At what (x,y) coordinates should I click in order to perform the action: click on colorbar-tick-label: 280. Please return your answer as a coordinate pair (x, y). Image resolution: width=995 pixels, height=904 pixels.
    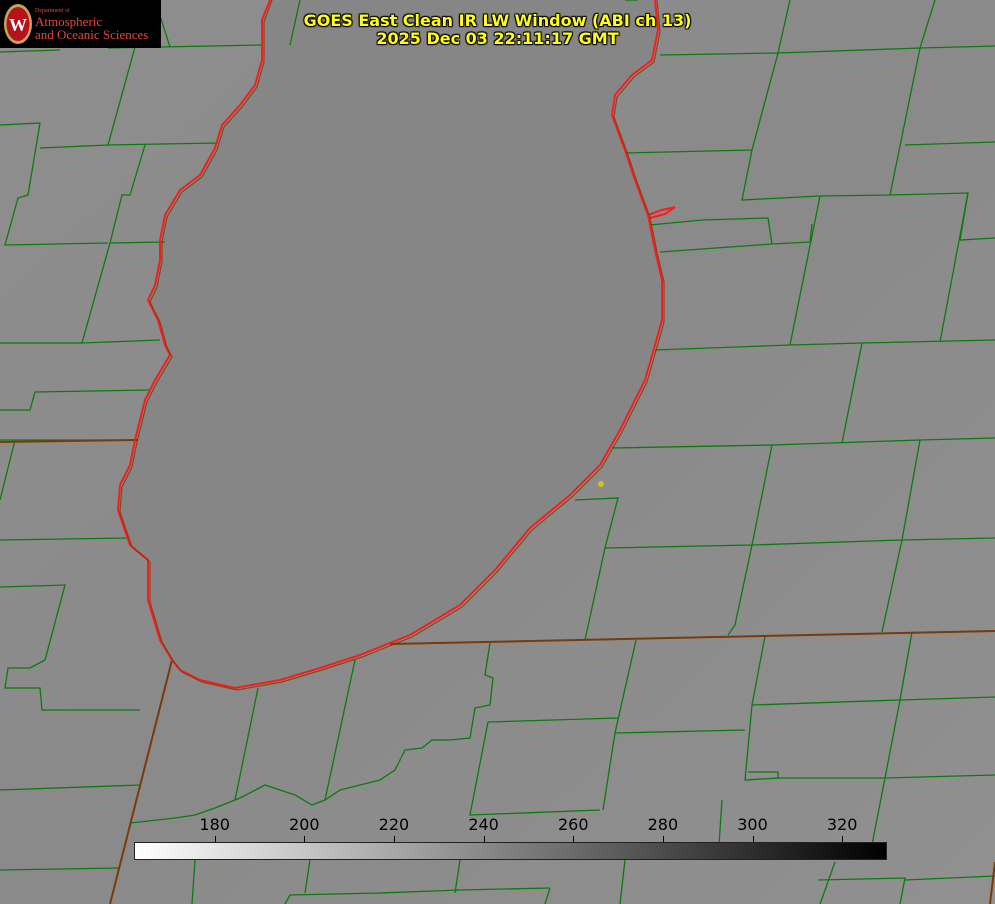
    Looking at the image, I should click on (663, 824).